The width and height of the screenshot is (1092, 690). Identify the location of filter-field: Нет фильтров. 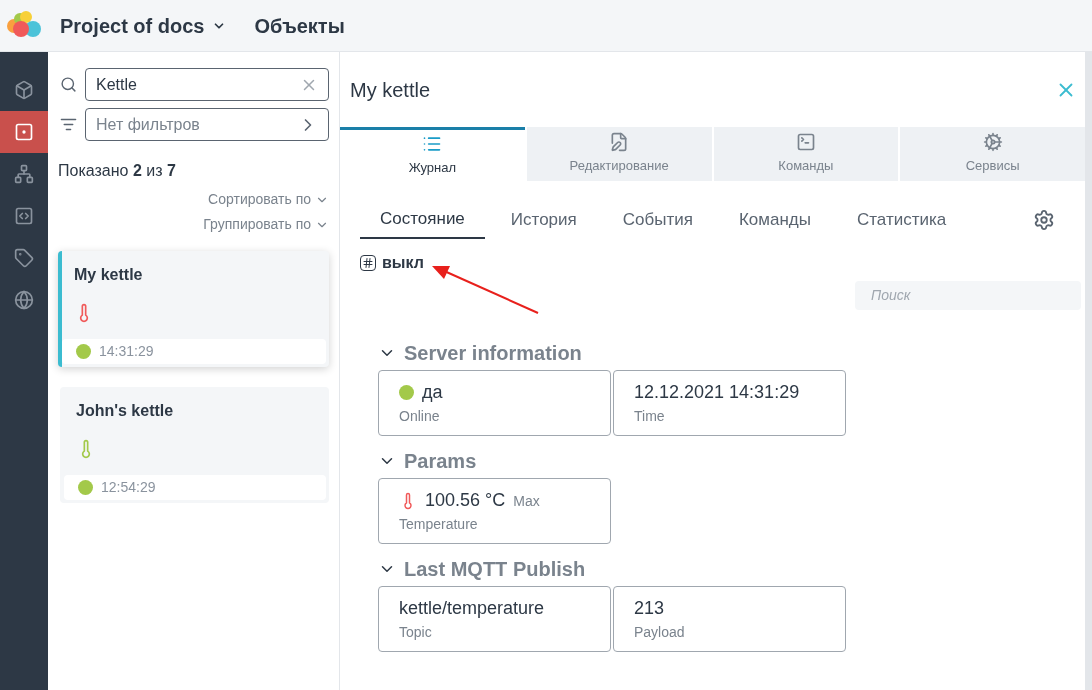
(207, 124).